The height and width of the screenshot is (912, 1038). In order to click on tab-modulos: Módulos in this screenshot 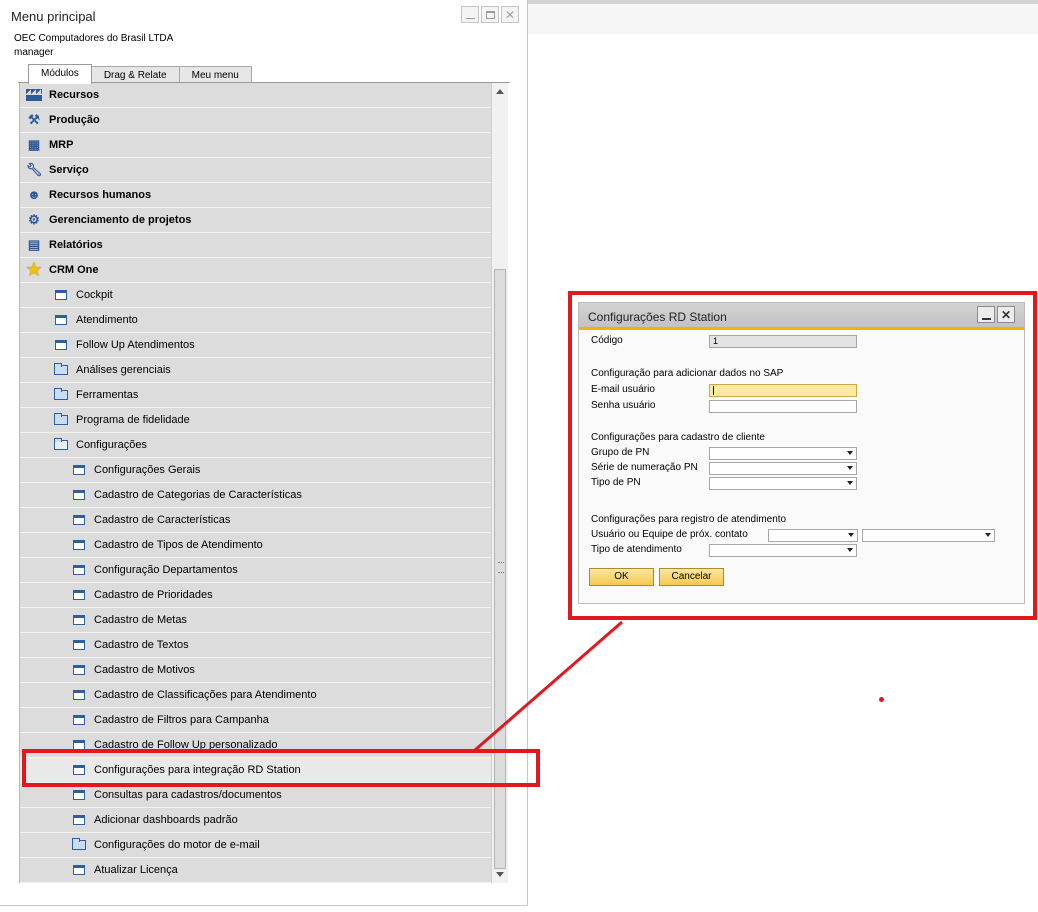, I will do `click(60, 74)`.